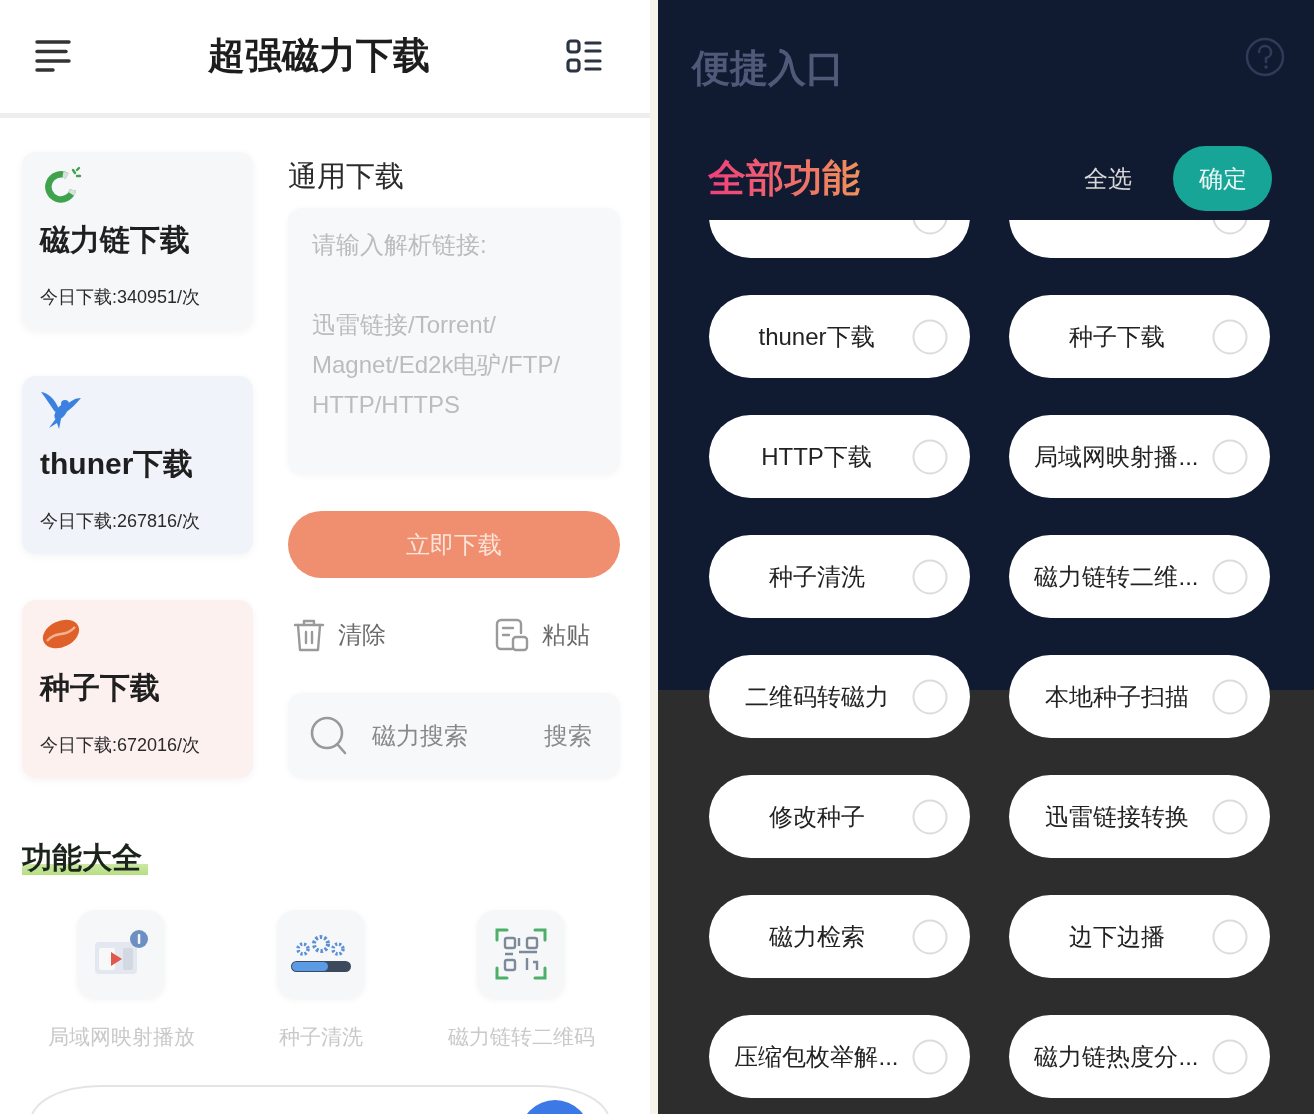 This screenshot has width=1314, height=1114. I want to click on option-pill: 磁力检索, so click(839, 936).